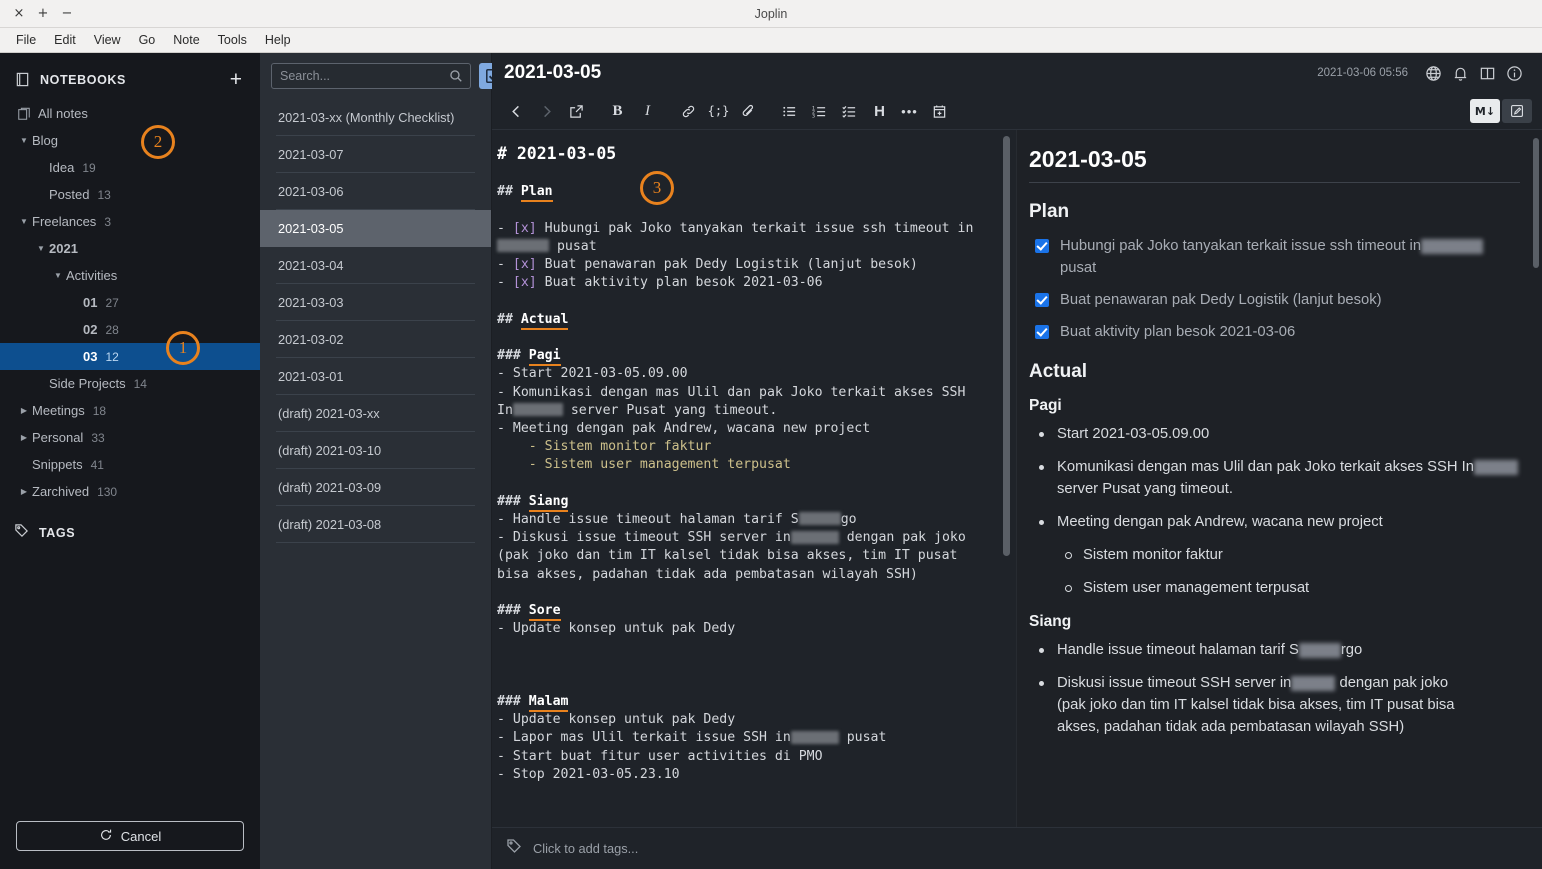 This screenshot has height=869, width=1542. Describe the element at coordinates (1006, 346) in the screenshot. I see `source-scrollbar` at that location.